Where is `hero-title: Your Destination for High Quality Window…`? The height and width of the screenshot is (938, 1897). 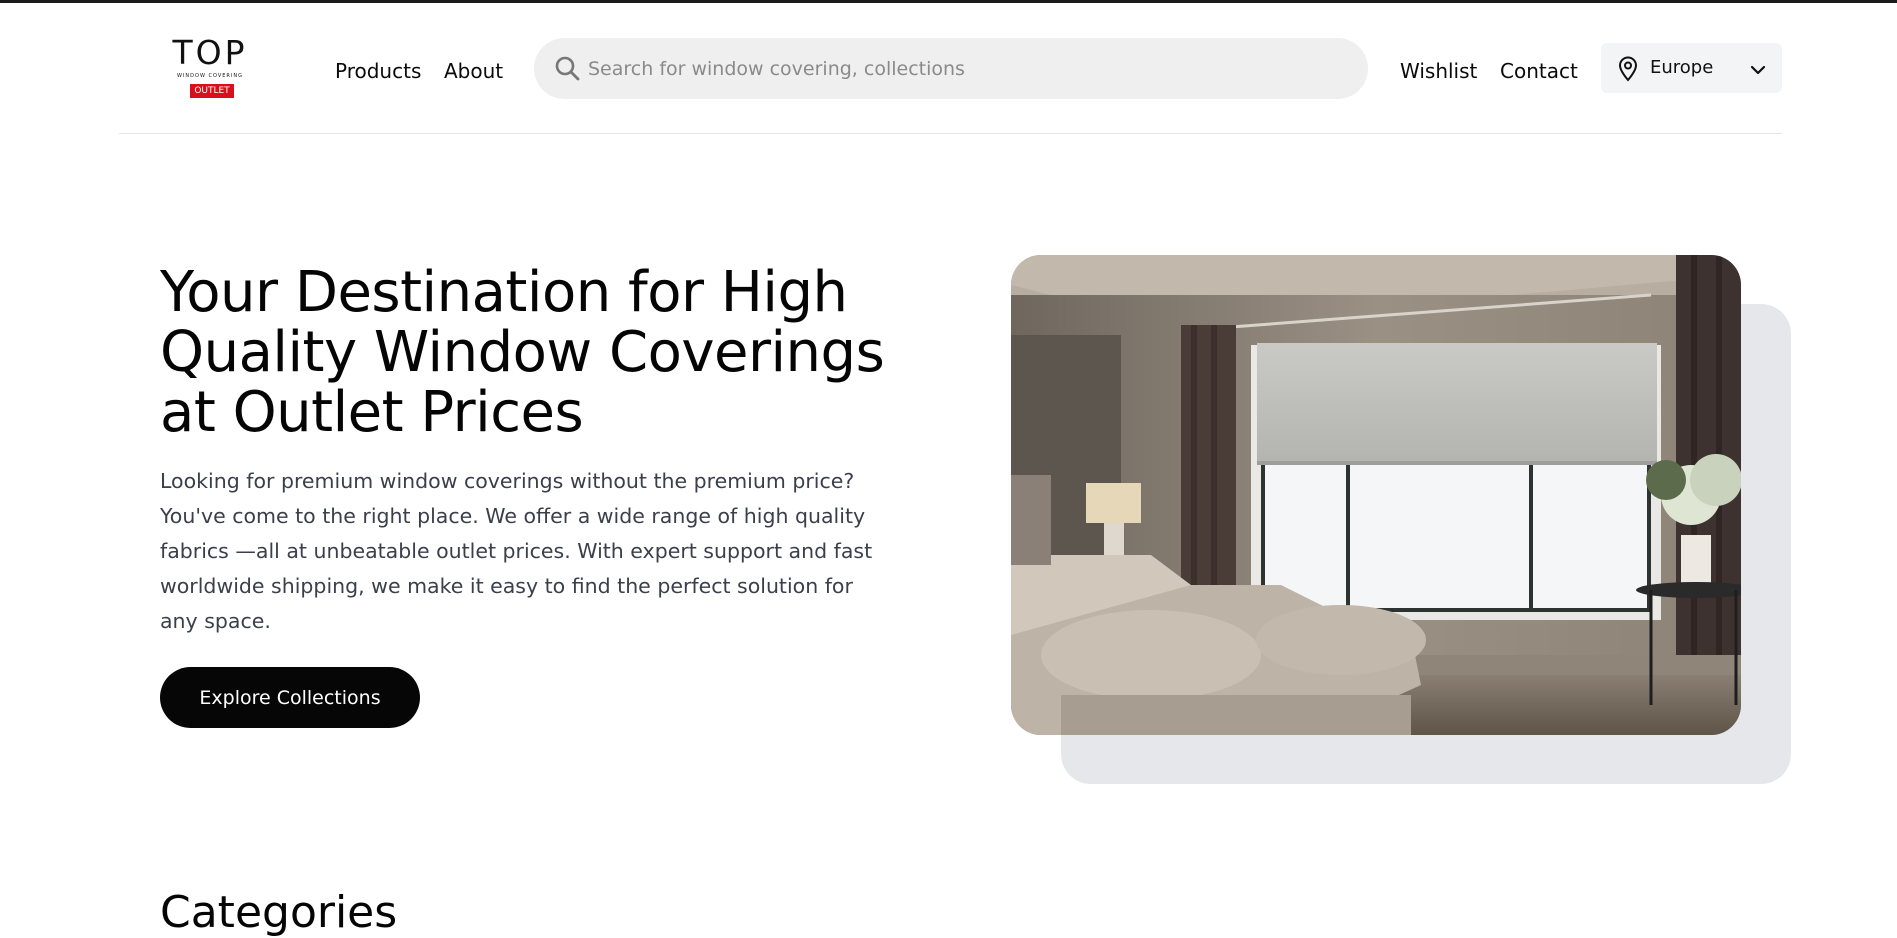 hero-title: Your Destination for High Quality Window… is located at coordinates (522, 352).